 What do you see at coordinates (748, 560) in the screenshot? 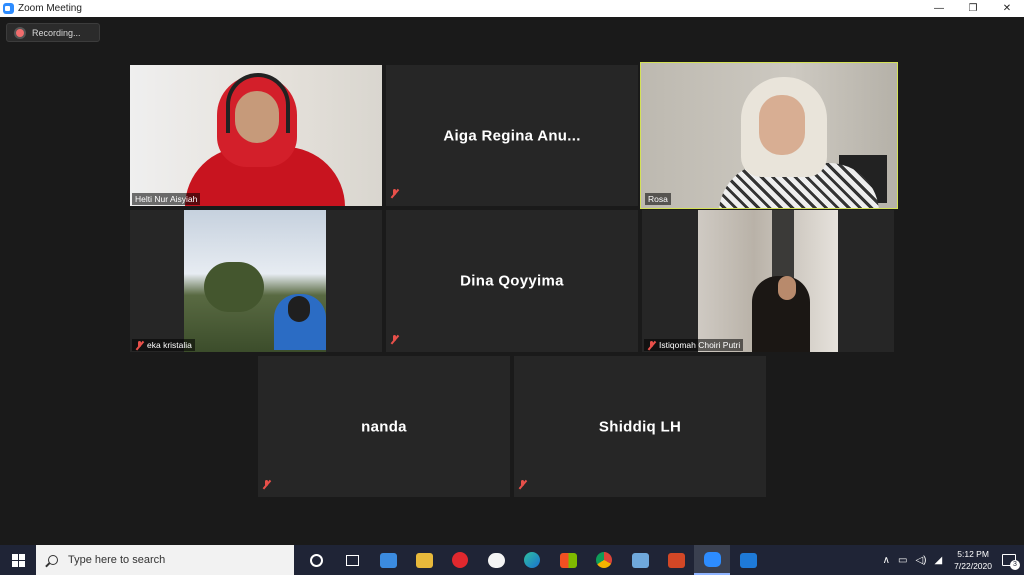
I see `media-player-icon` at bounding box center [748, 560].